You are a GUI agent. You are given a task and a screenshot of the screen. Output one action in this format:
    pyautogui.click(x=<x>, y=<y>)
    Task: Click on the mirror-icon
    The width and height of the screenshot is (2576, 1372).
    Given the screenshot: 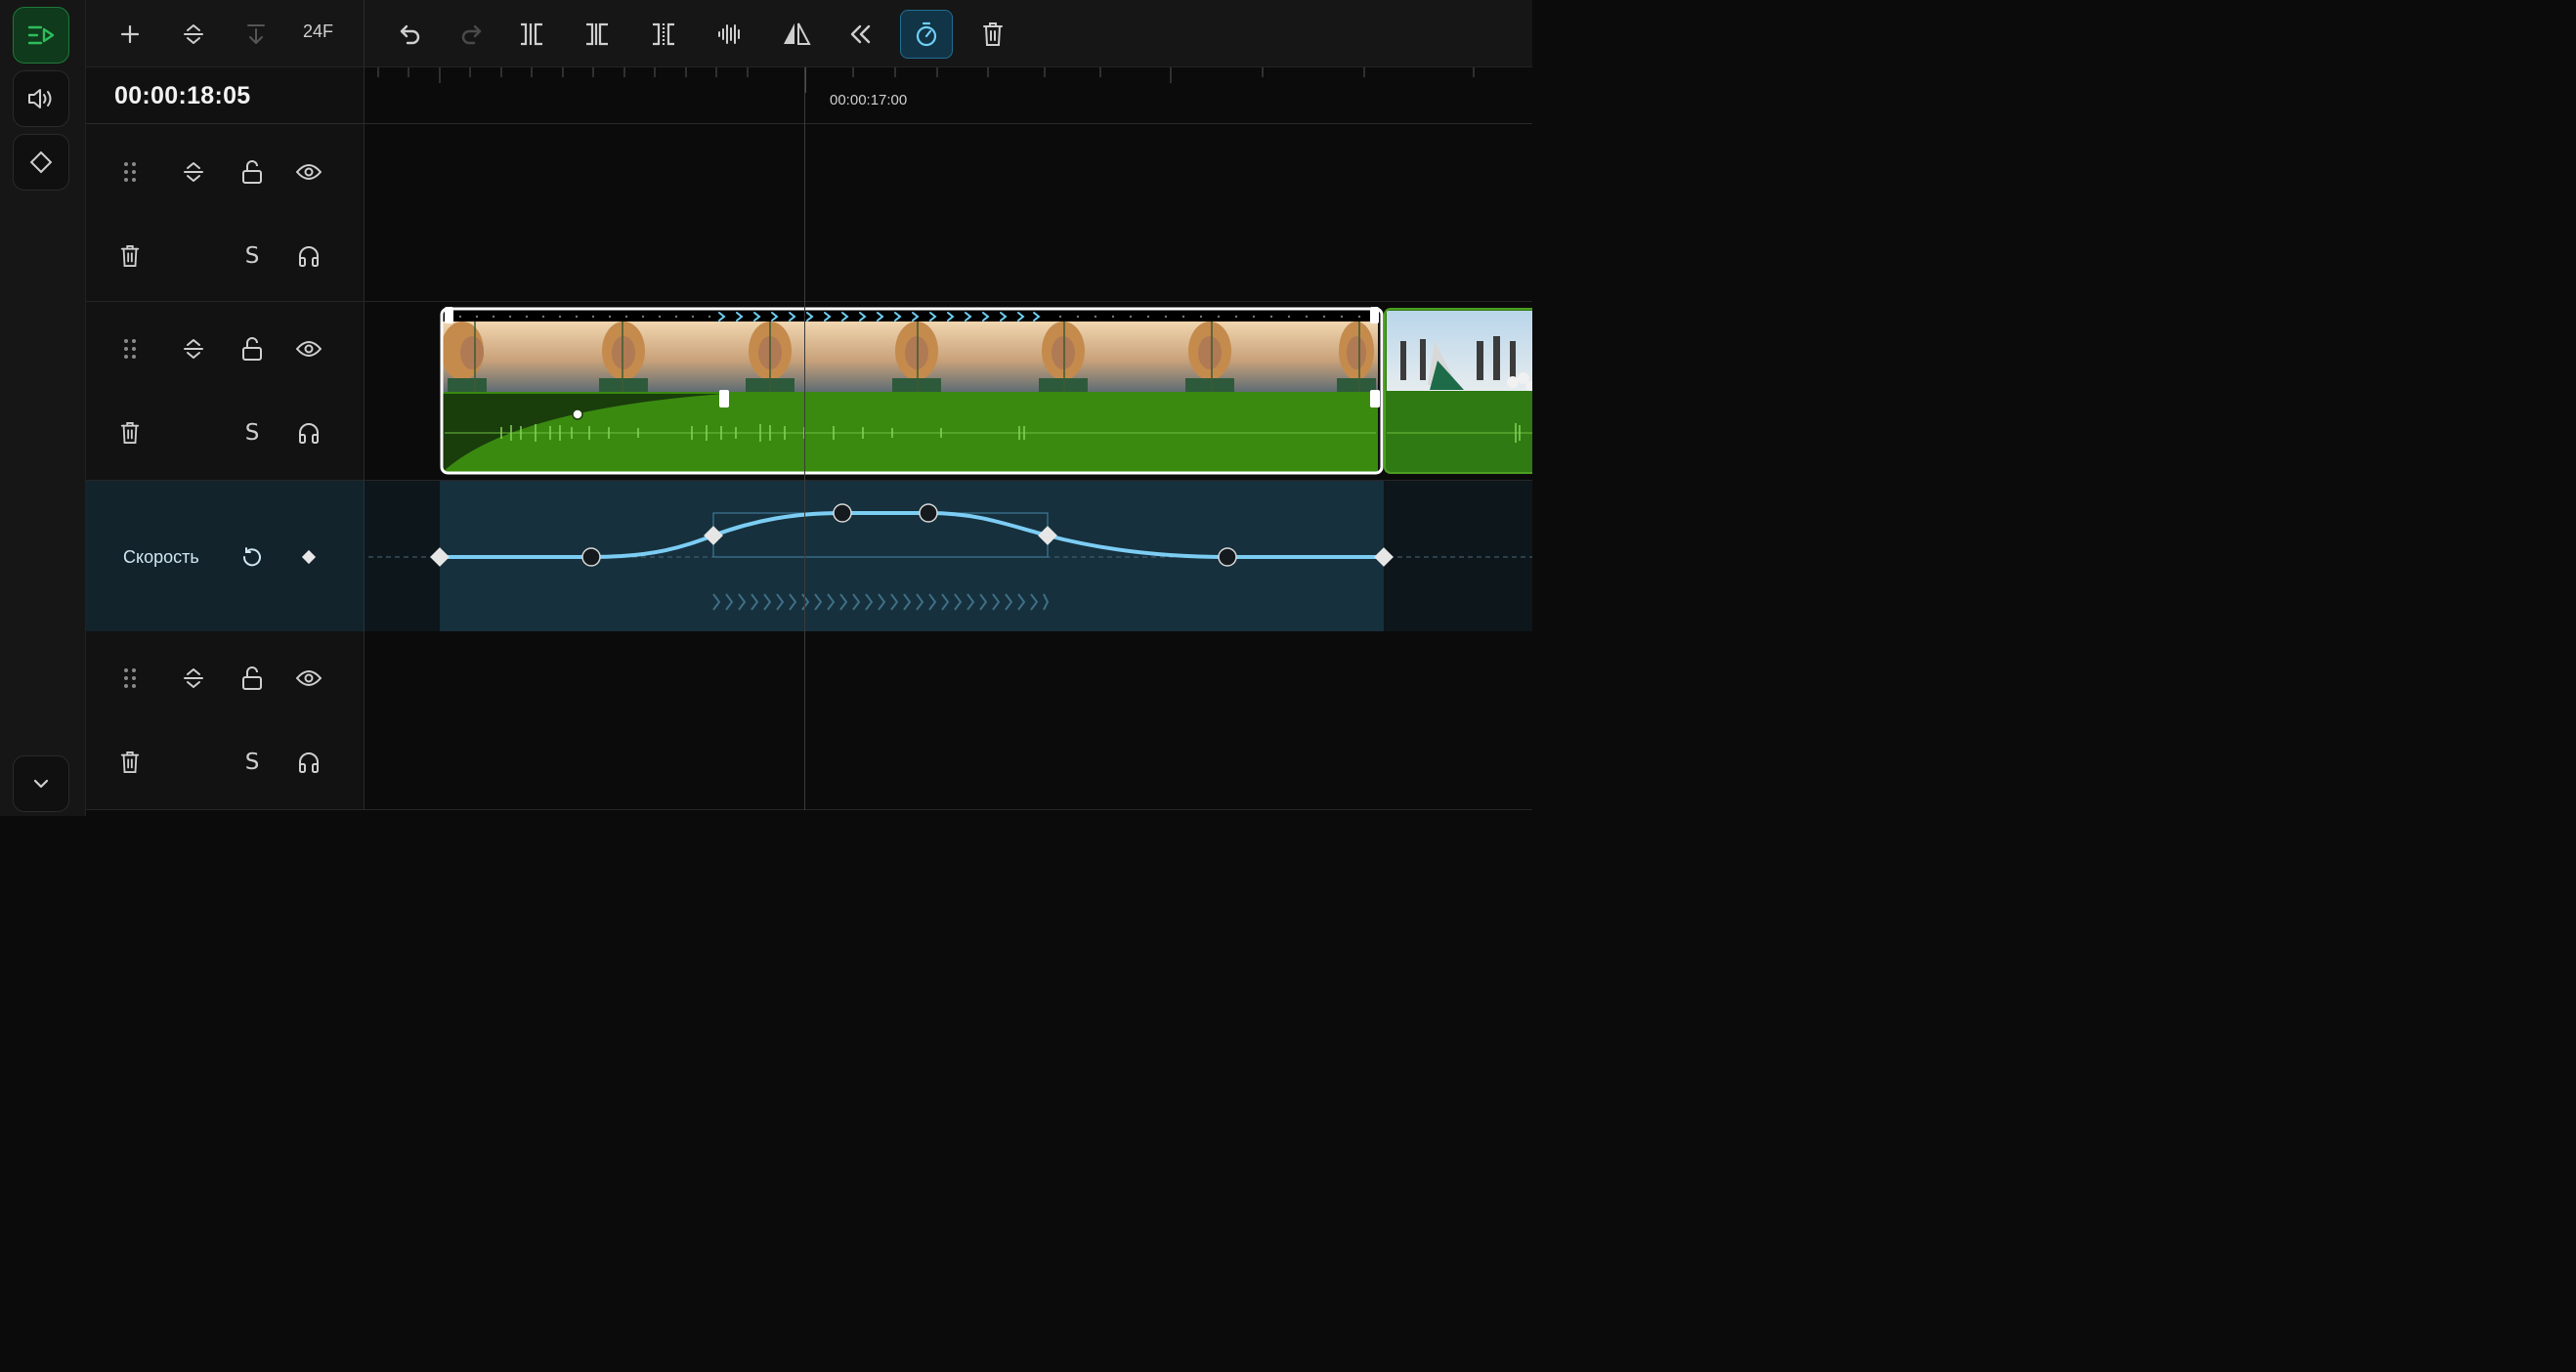 What is the action you would take?
    pyautogui.click(x=798, y=33)
    